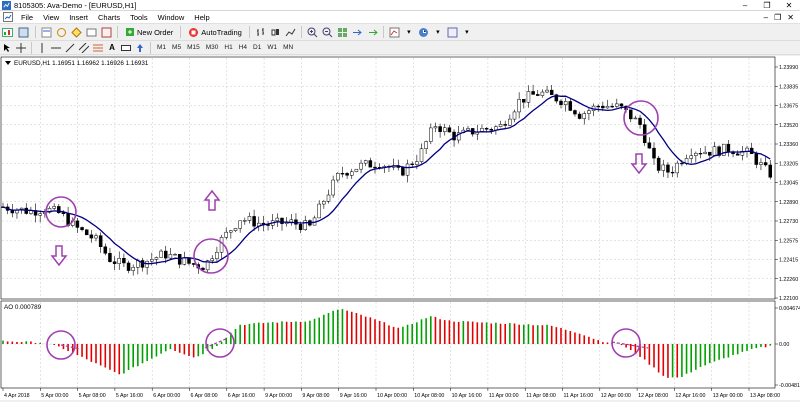 The width and height of the screenshot is (800, 402). What do you see at coordinates (76, 32) in the screenshot?
I see `navigator-icon` at bounding box center [76, 32].